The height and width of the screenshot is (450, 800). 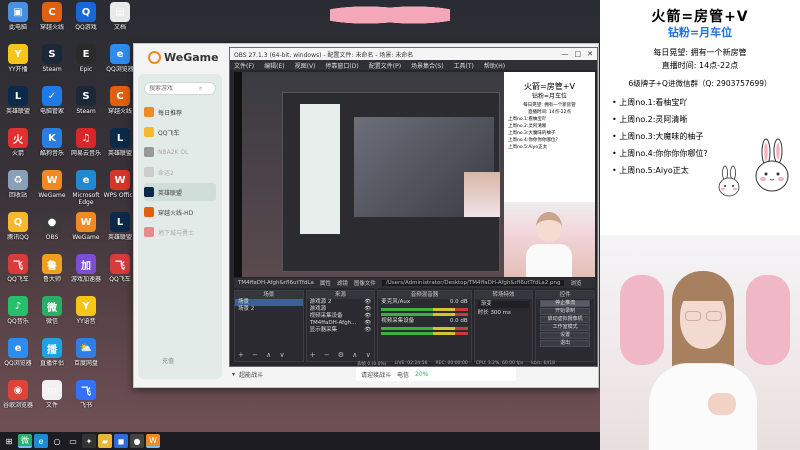 I want to click on source-item: TM4ffaDH-Afgh... 👁, so click(x=341, y=323).